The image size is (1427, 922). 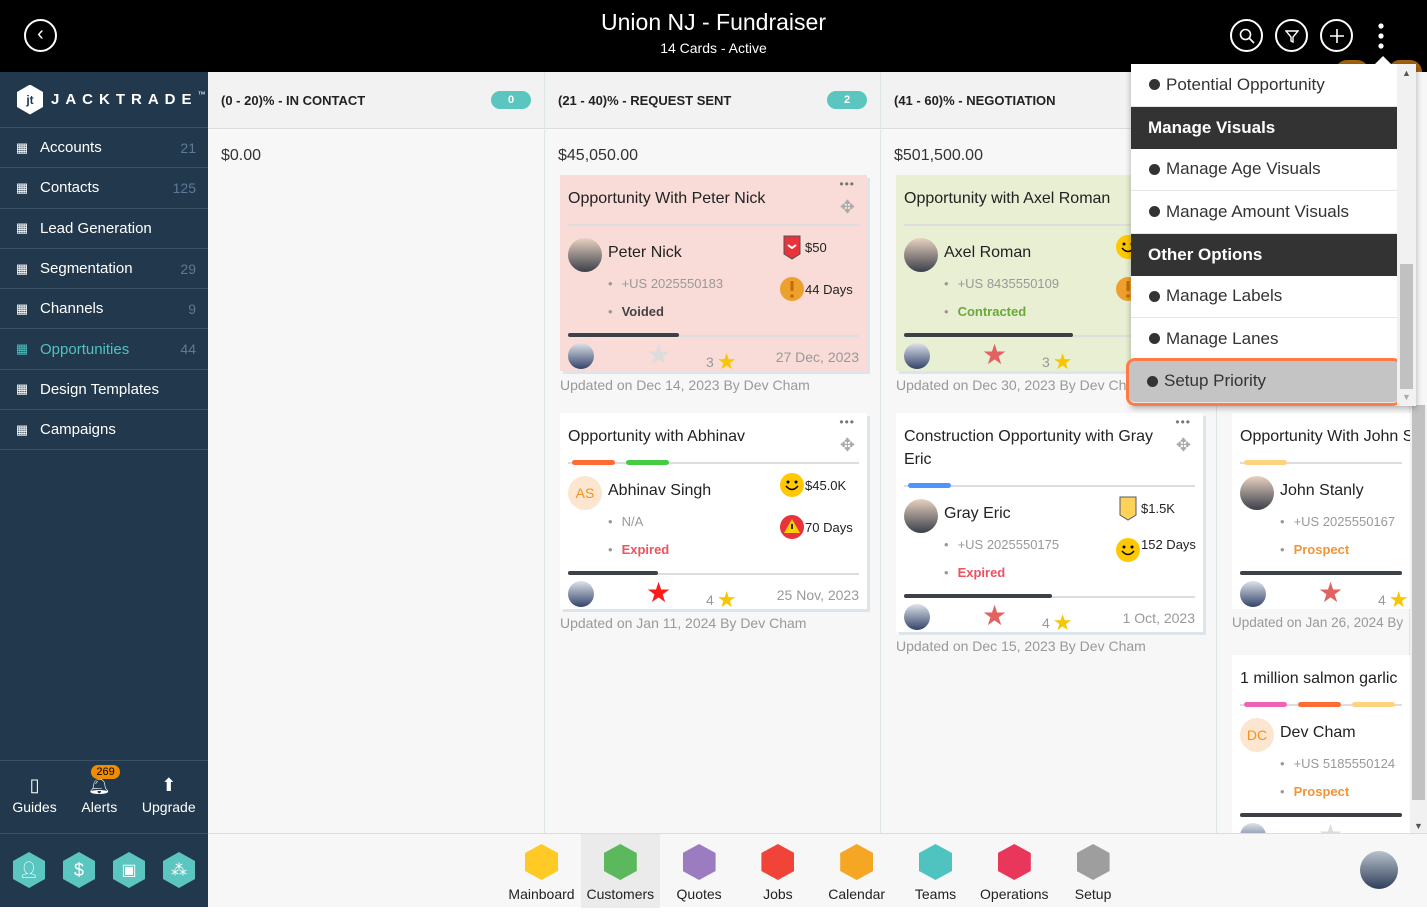 What do you see at coordinates (541, 862) in the screenshot?
I see `mainboard-icon` at bounding box center [541, 862].